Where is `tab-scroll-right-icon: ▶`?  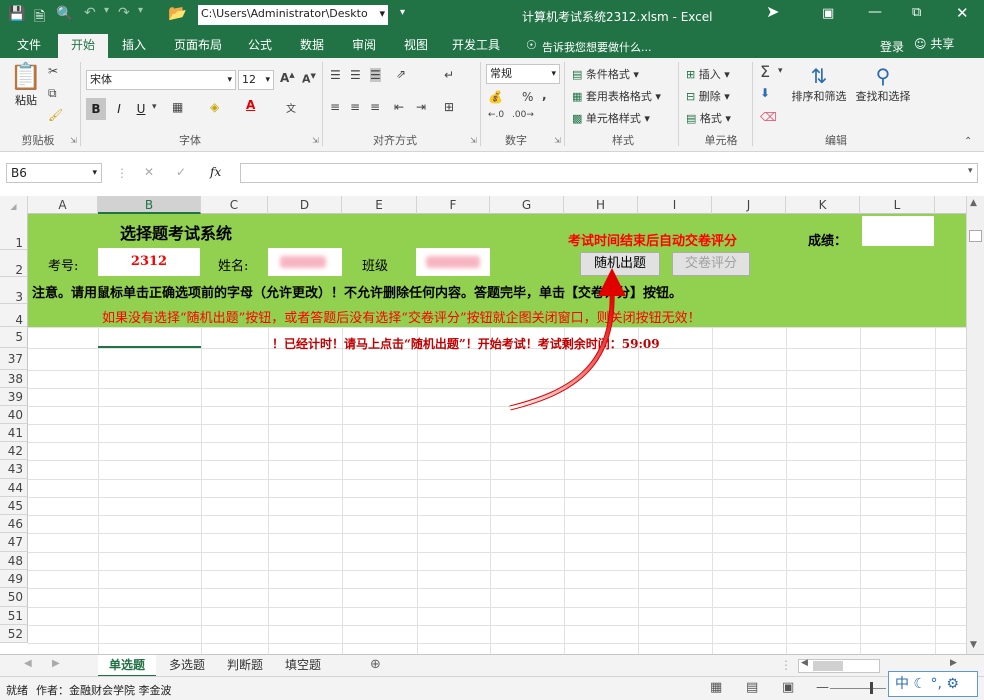
tab-scroll-right-icon: ▶ is located at coordinates (56, 663).